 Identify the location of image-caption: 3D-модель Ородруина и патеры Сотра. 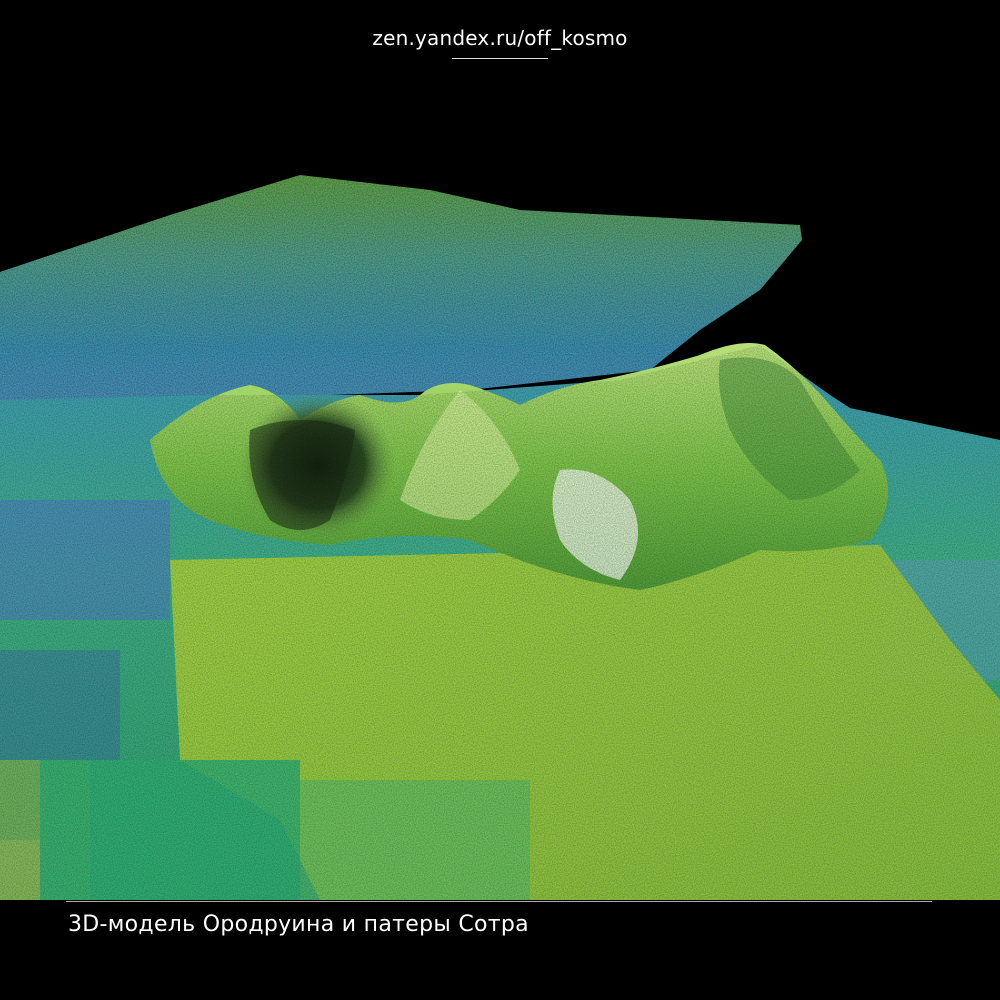
(298, 924).